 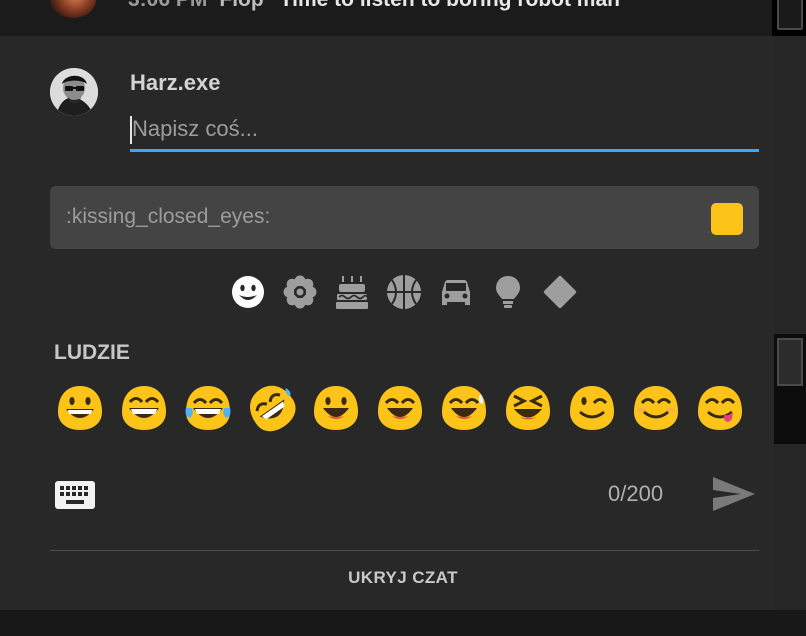 I want to click on emoji-joy, so click(x=208, y=408).